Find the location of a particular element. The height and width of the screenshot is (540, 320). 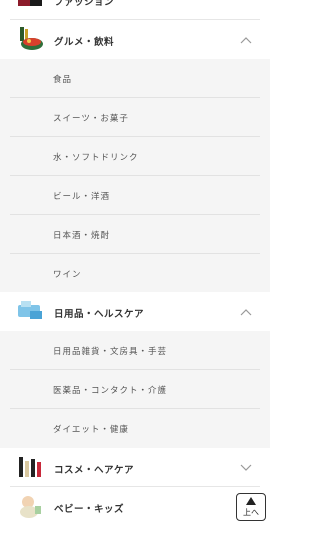

category-row-baby: ベビー・キッズ is located at coordinates (135, 506).